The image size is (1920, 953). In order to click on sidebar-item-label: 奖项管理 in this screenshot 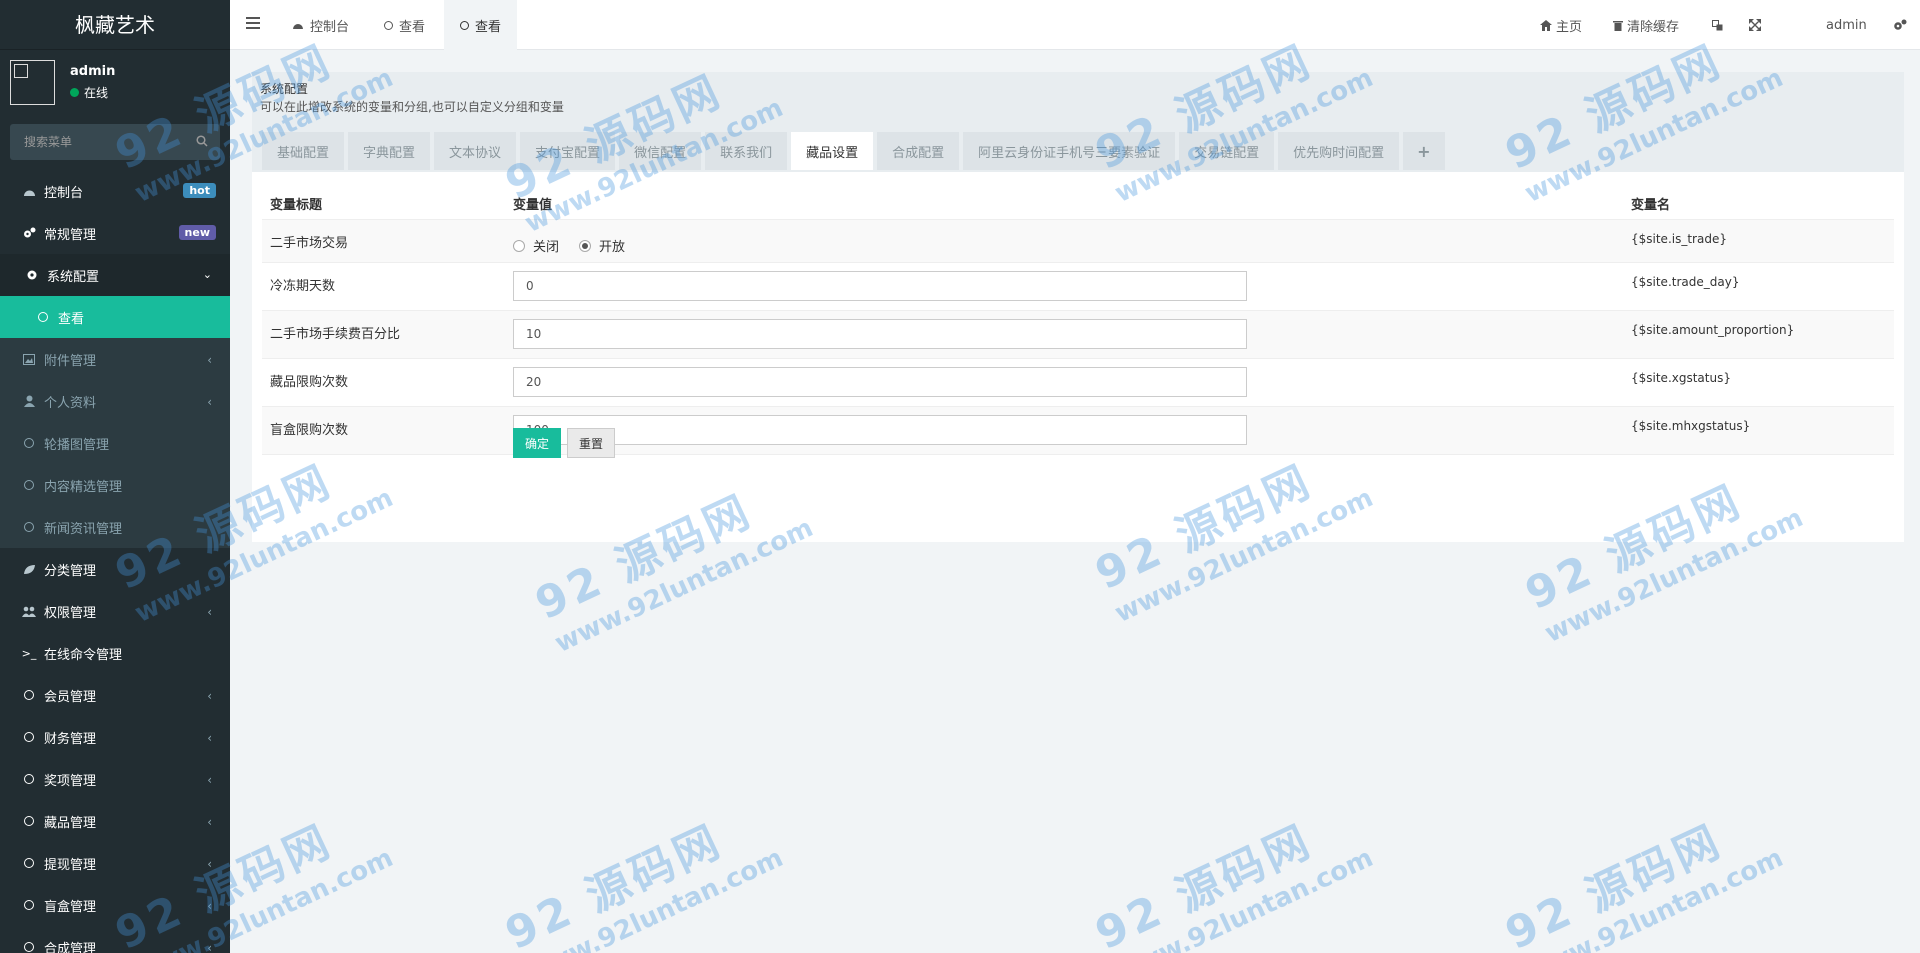, I will do `click(70, 781)`.